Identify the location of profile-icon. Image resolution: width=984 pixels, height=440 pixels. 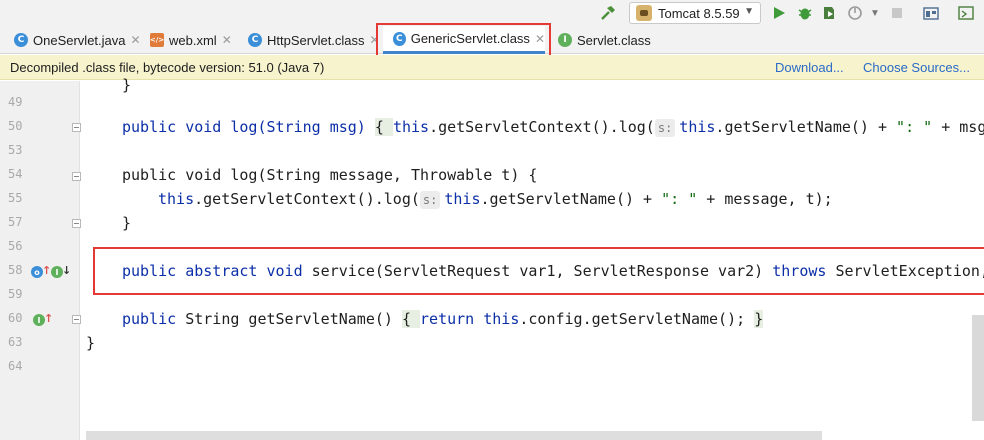
(855, 13).